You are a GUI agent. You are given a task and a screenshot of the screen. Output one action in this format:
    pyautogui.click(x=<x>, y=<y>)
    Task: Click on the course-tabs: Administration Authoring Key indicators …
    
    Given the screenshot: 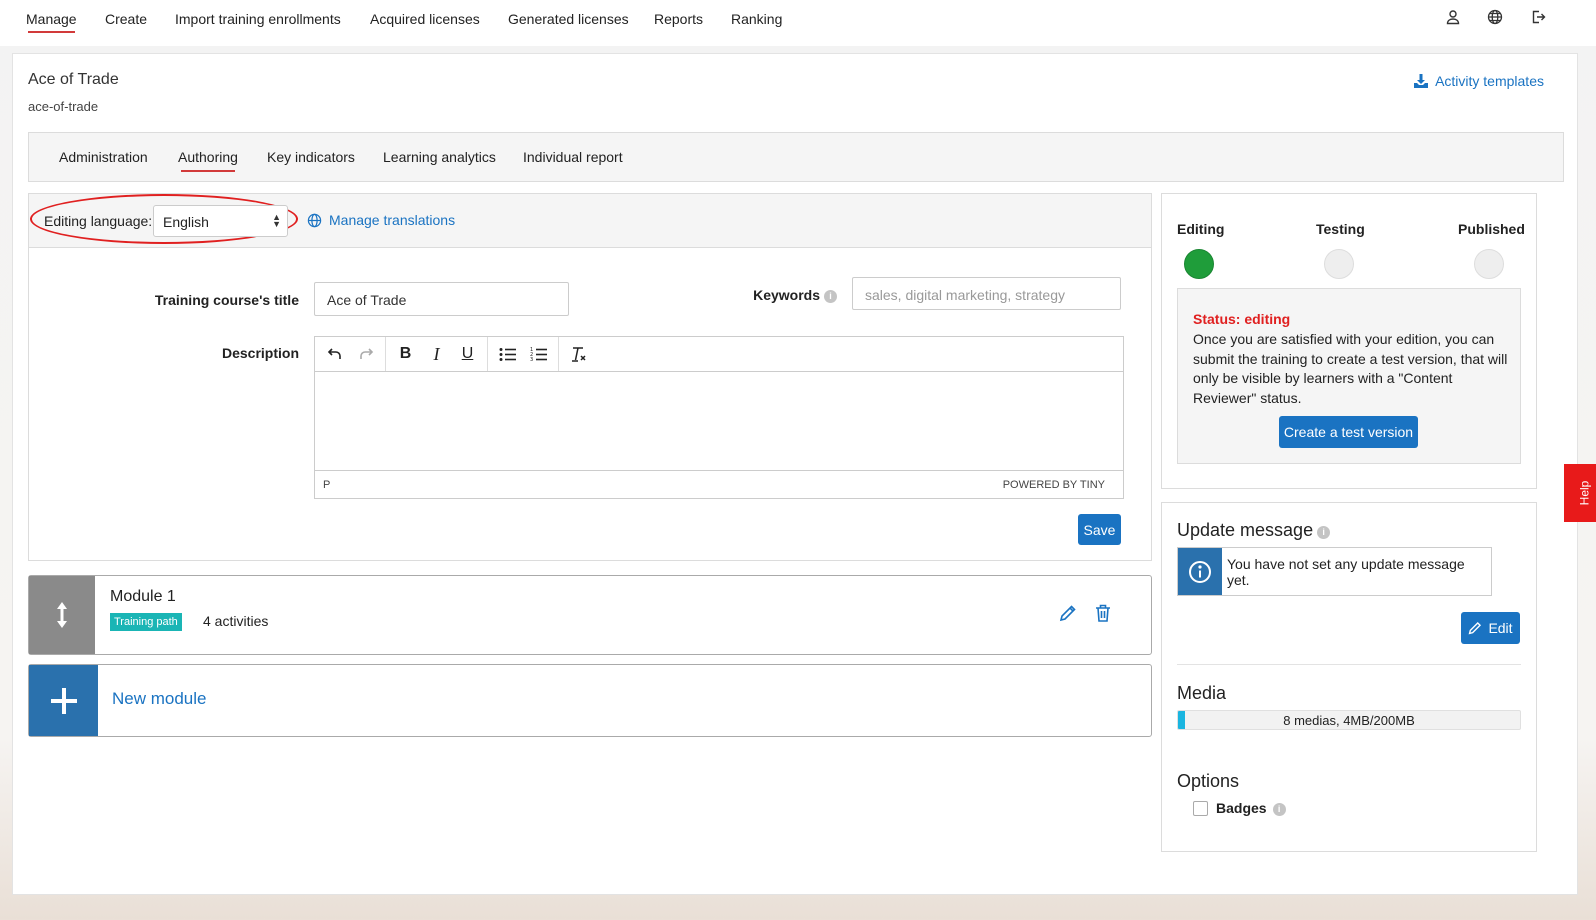 What is the action you would take?
    pyautogui.click(x=796, y=157)
    